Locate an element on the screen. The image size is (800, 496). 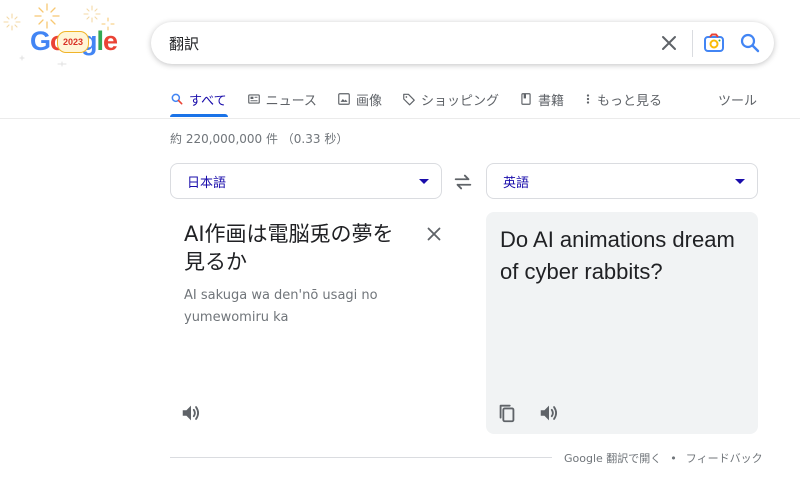
copy-icon is located at coordinates (507, 413).